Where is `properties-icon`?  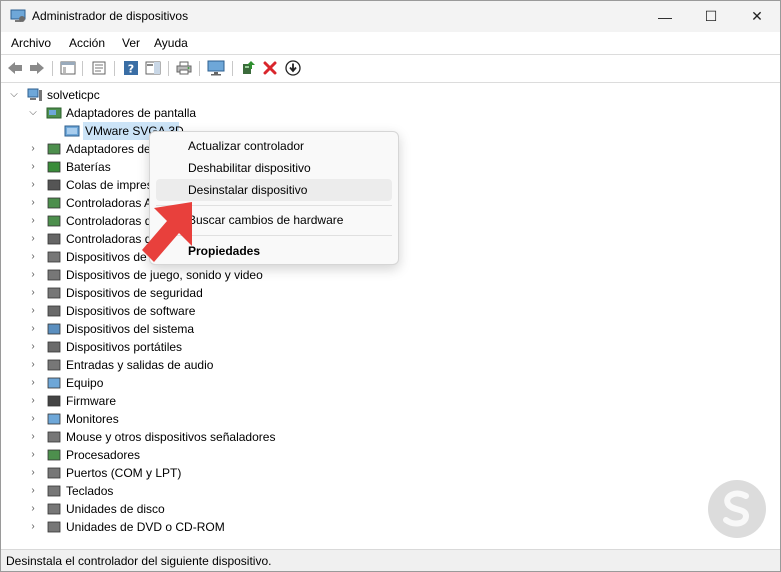
properties-icon is located at coordinates (99, 68).